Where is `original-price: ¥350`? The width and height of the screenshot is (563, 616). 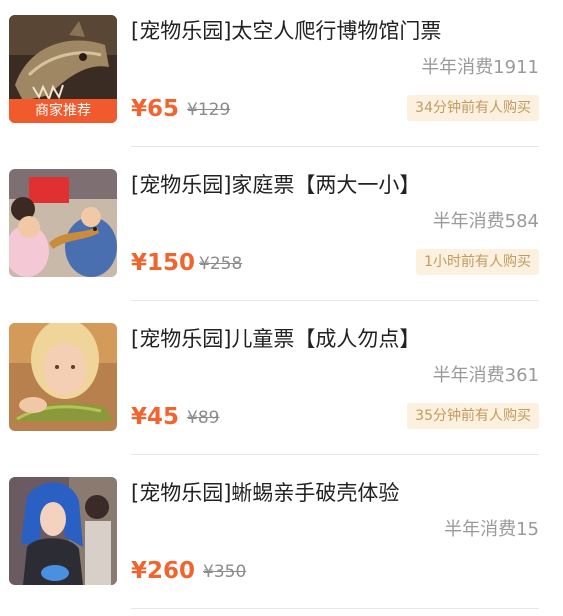 original-price: ¥350 is located at coordinates (225, 572).